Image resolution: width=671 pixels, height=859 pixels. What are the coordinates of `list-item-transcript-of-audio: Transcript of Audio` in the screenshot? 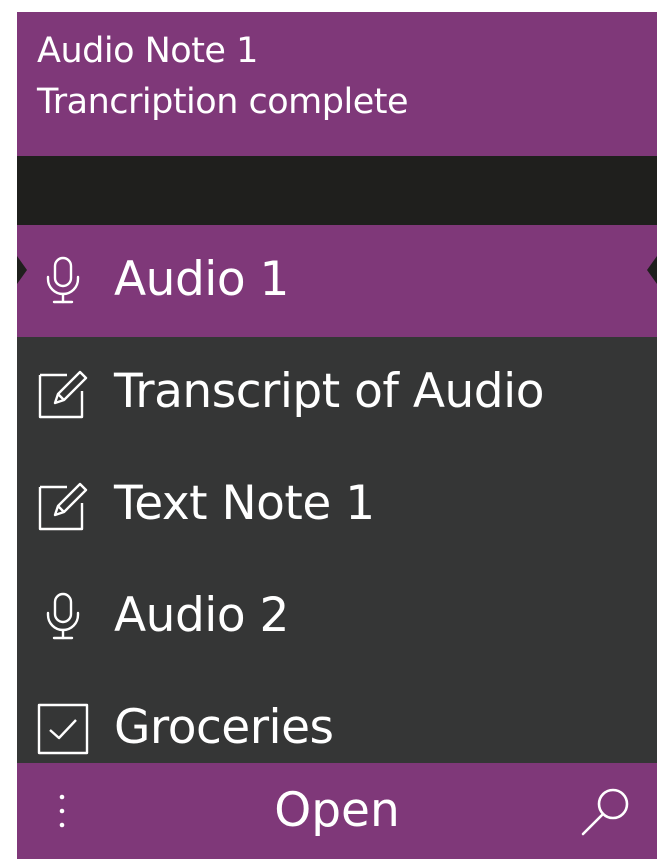 It's located at (337, 393).